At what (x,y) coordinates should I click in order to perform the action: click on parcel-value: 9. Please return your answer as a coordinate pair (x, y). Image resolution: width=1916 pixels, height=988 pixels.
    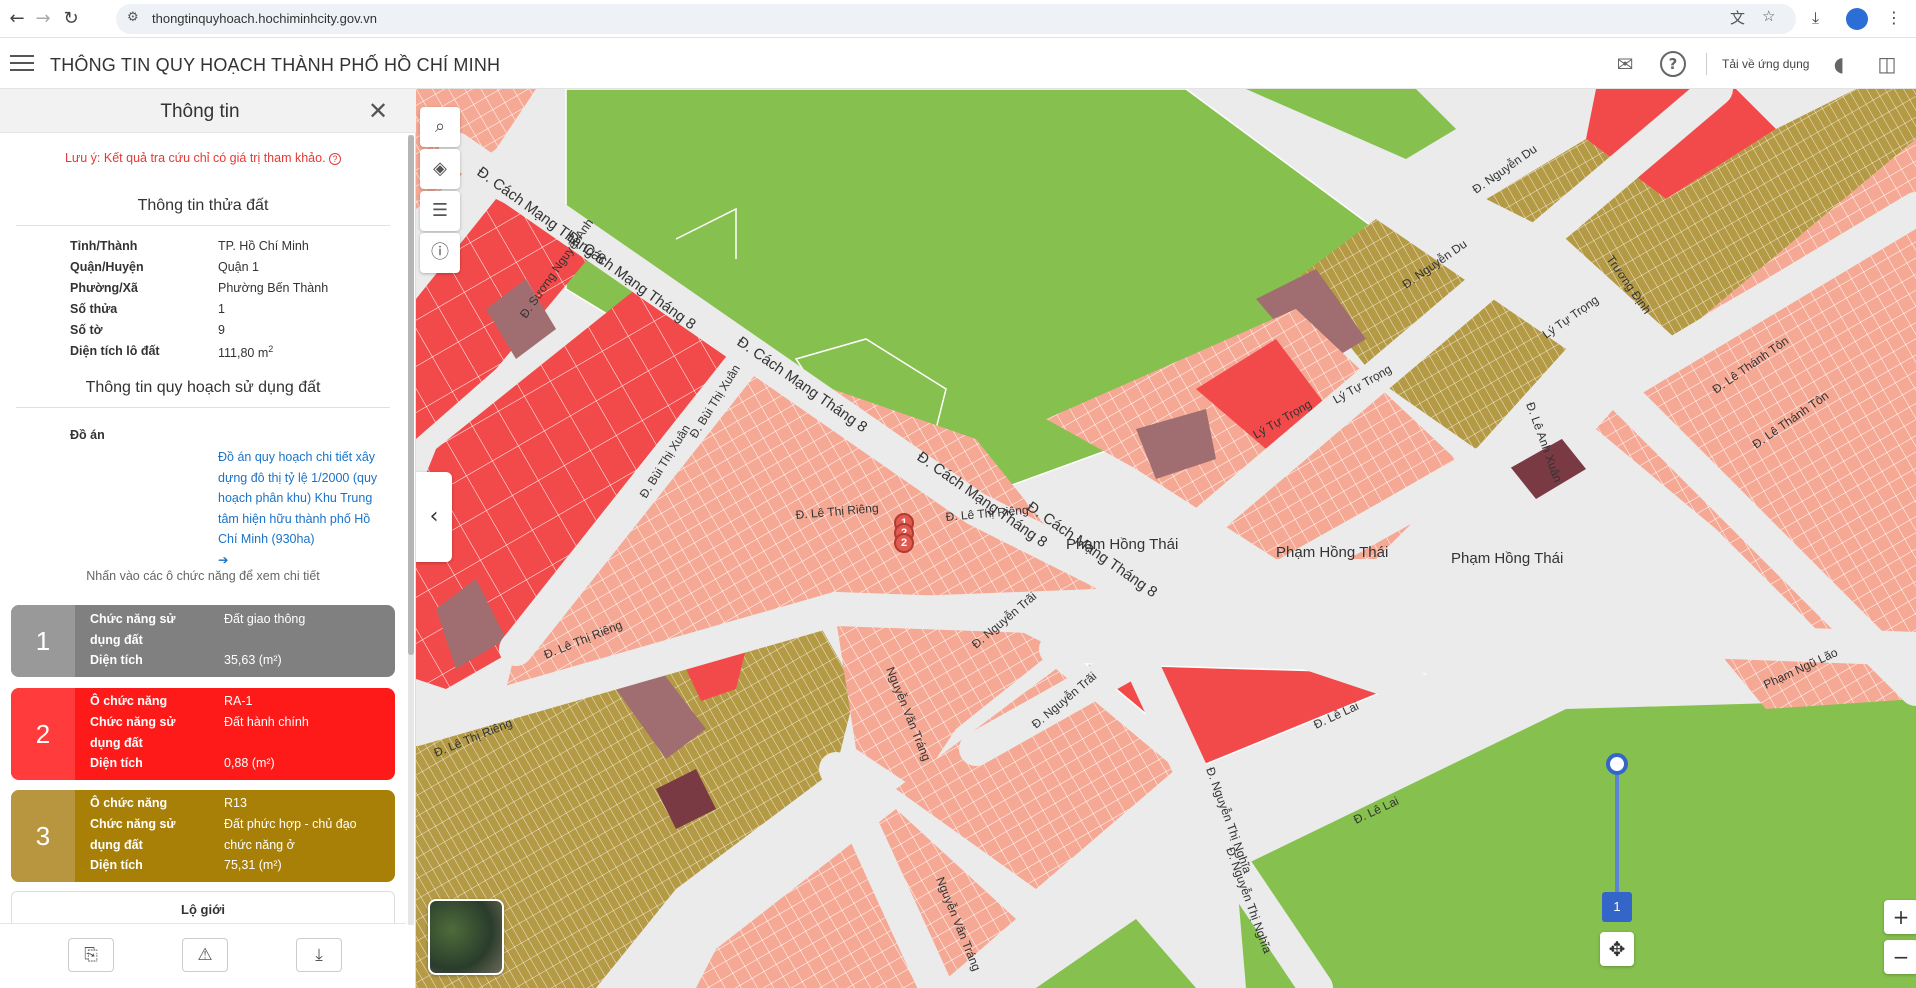
    Looking at the image, I should click on (221, 330).